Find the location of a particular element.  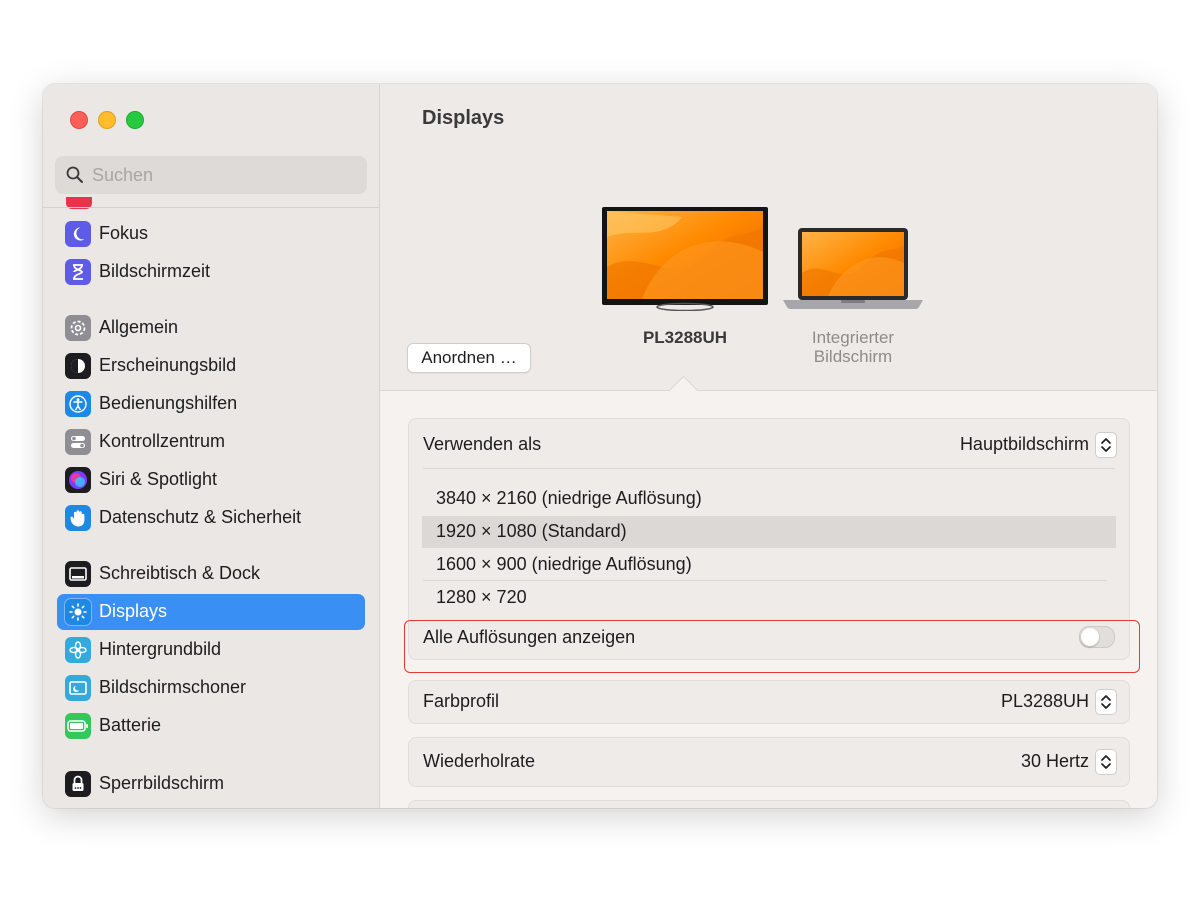

use-as-label: Verwenden als is located at coordinates (482, 444).